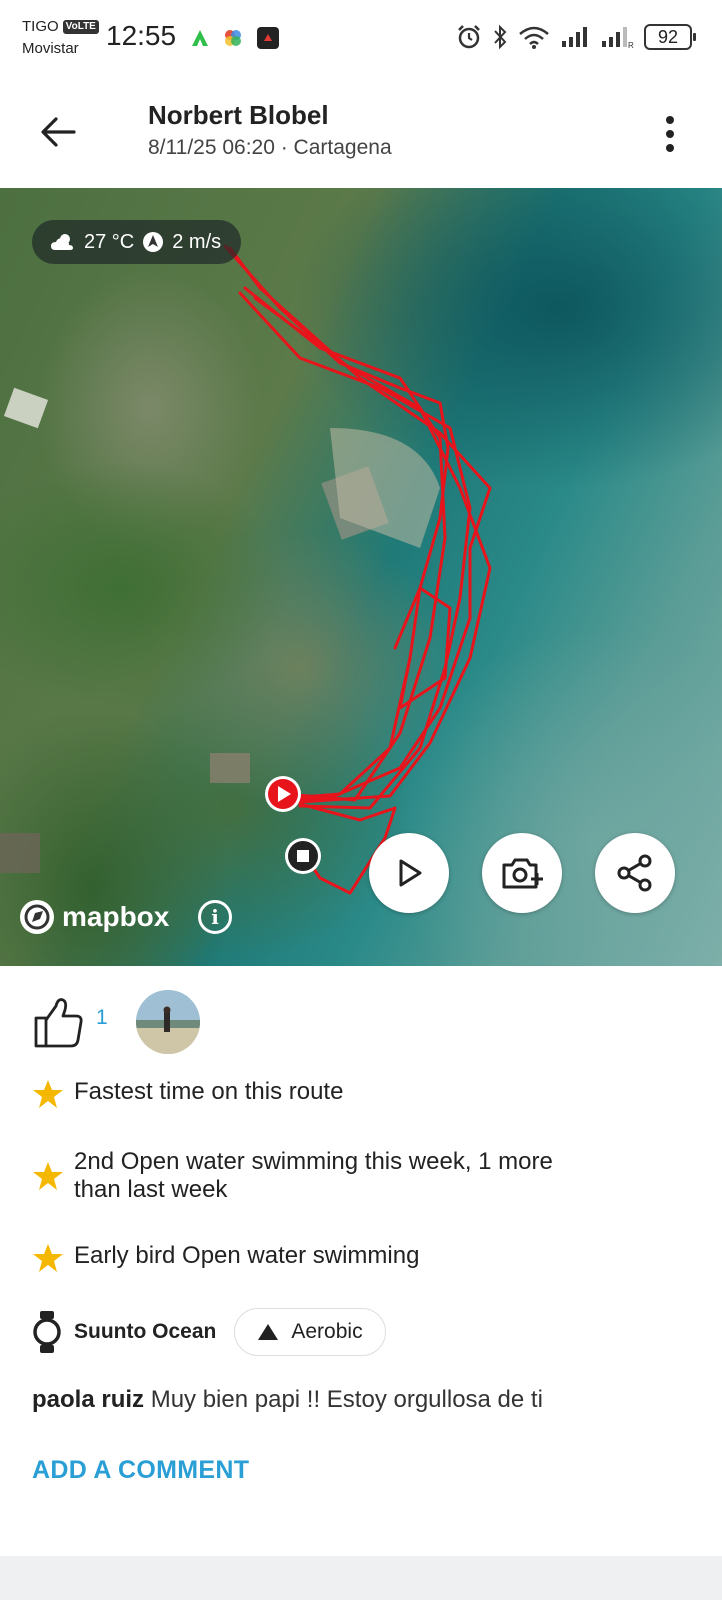  I want to click on thumbs-up-icon, so click(58, 1023).